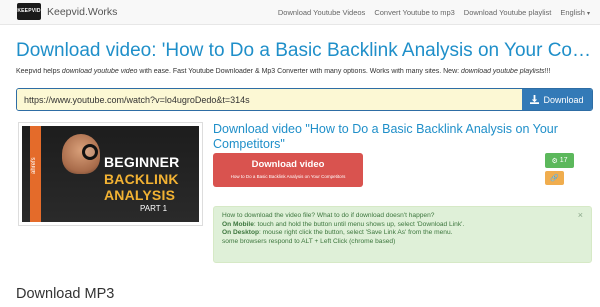  What do you see at coordinates (39, 71) in the screenshot?
I see `desc-prefix: Keepvid helps` at bounding box center [39, 71].